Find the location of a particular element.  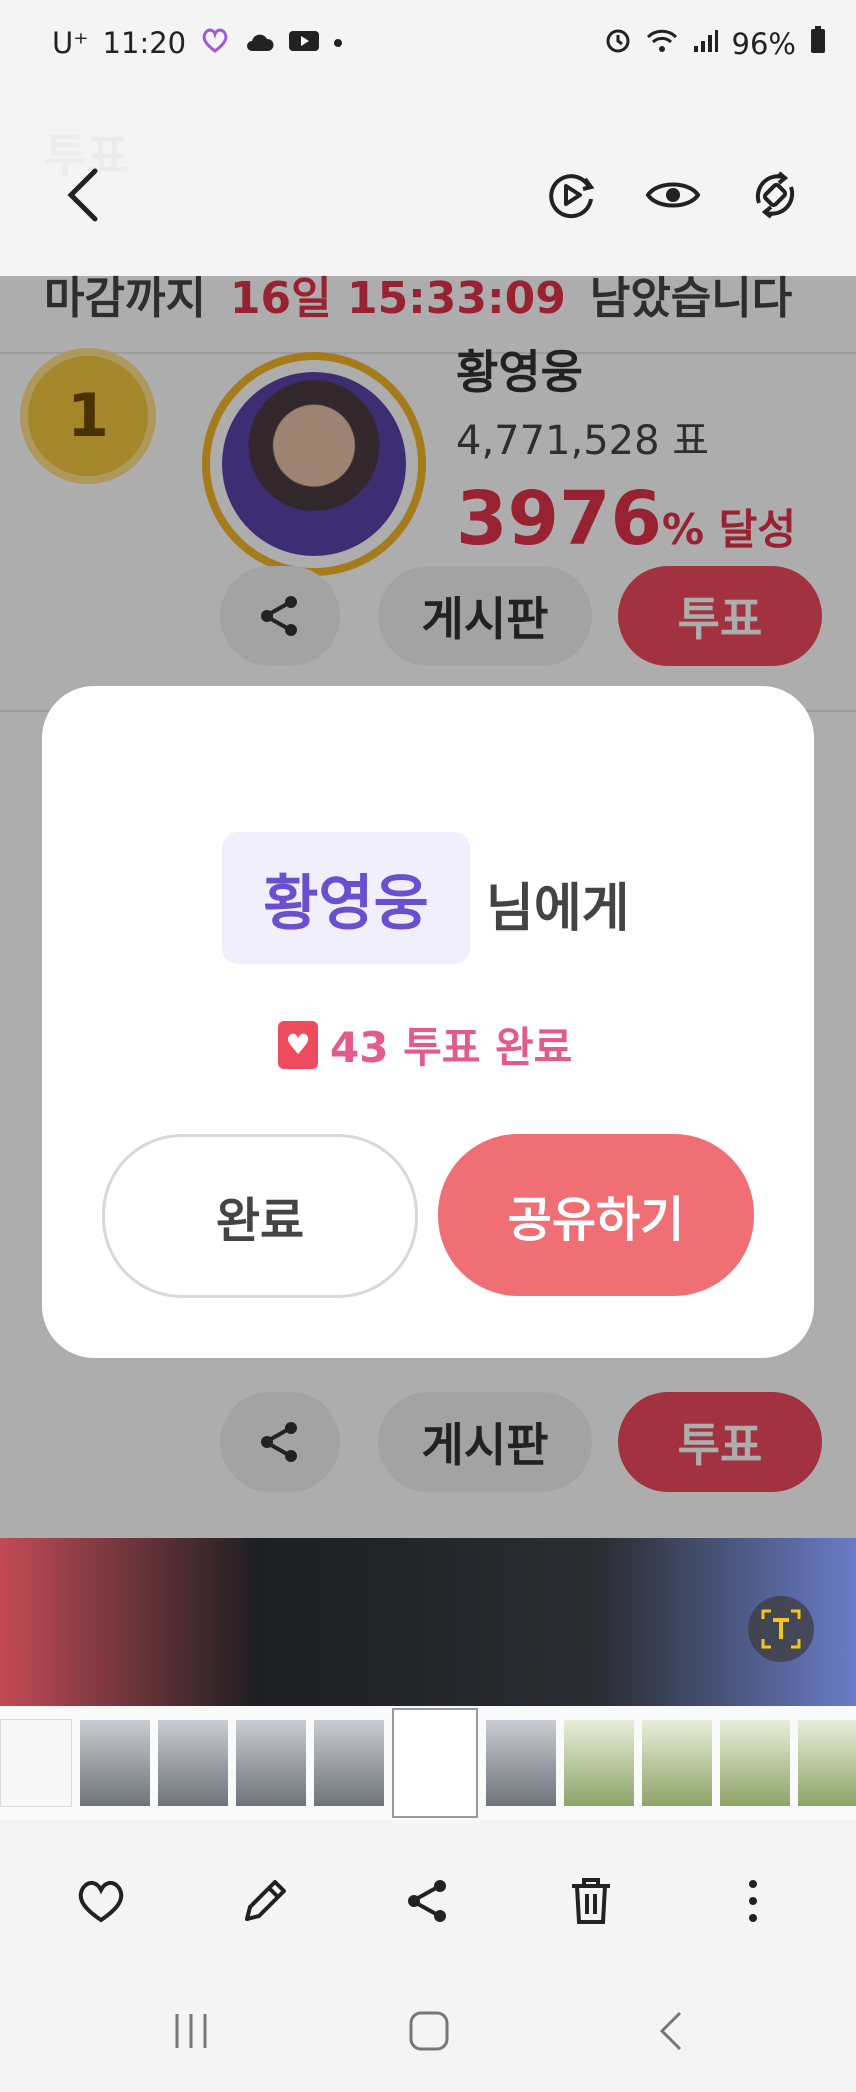

more-icon is located at coordinates (753, 1901).